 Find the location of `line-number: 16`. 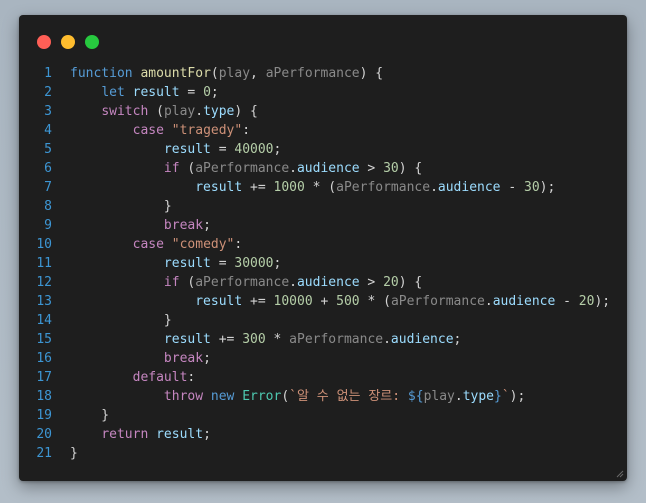

line-number: 16 is located at coordinates (44, 358).